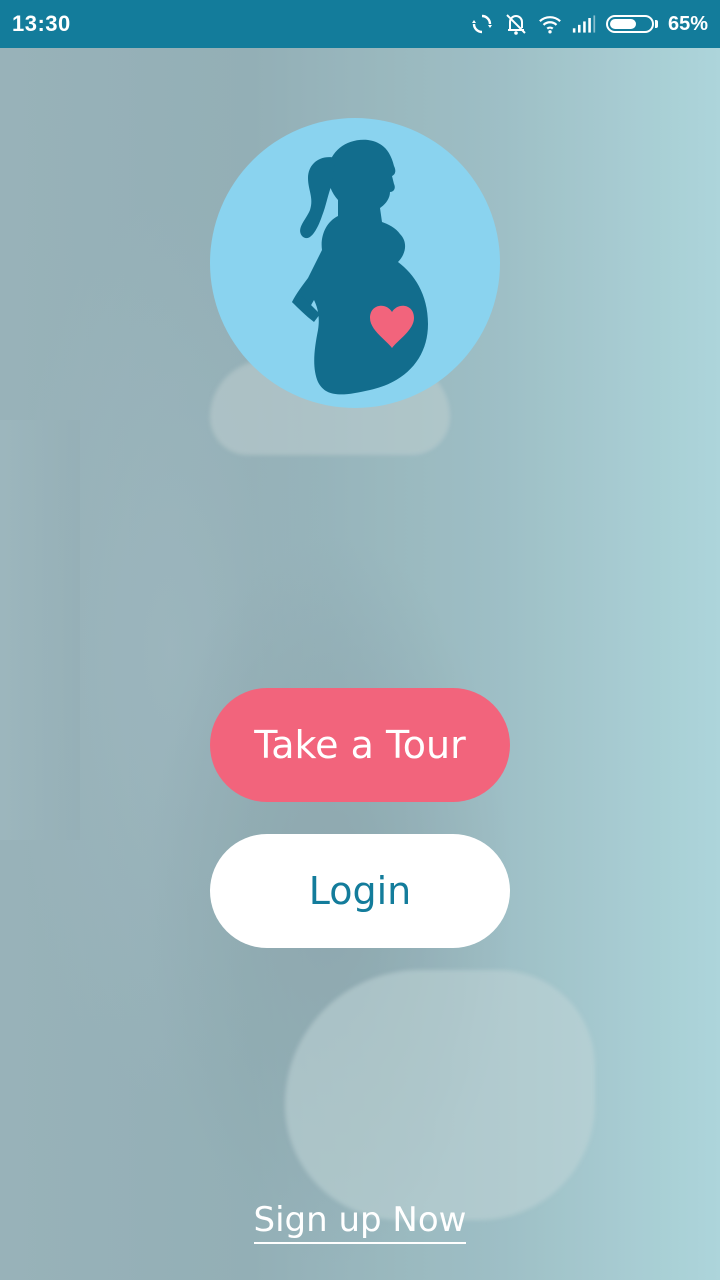  I want to click on status-icons: 65%, so click(589, 24).